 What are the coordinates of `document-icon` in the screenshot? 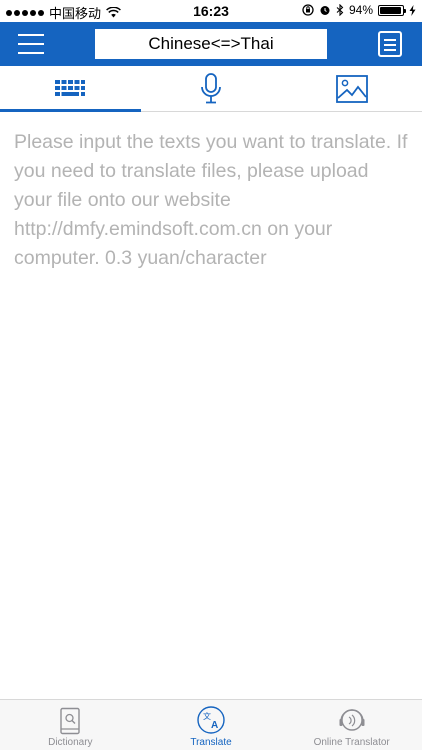 It's located at (390, 44).